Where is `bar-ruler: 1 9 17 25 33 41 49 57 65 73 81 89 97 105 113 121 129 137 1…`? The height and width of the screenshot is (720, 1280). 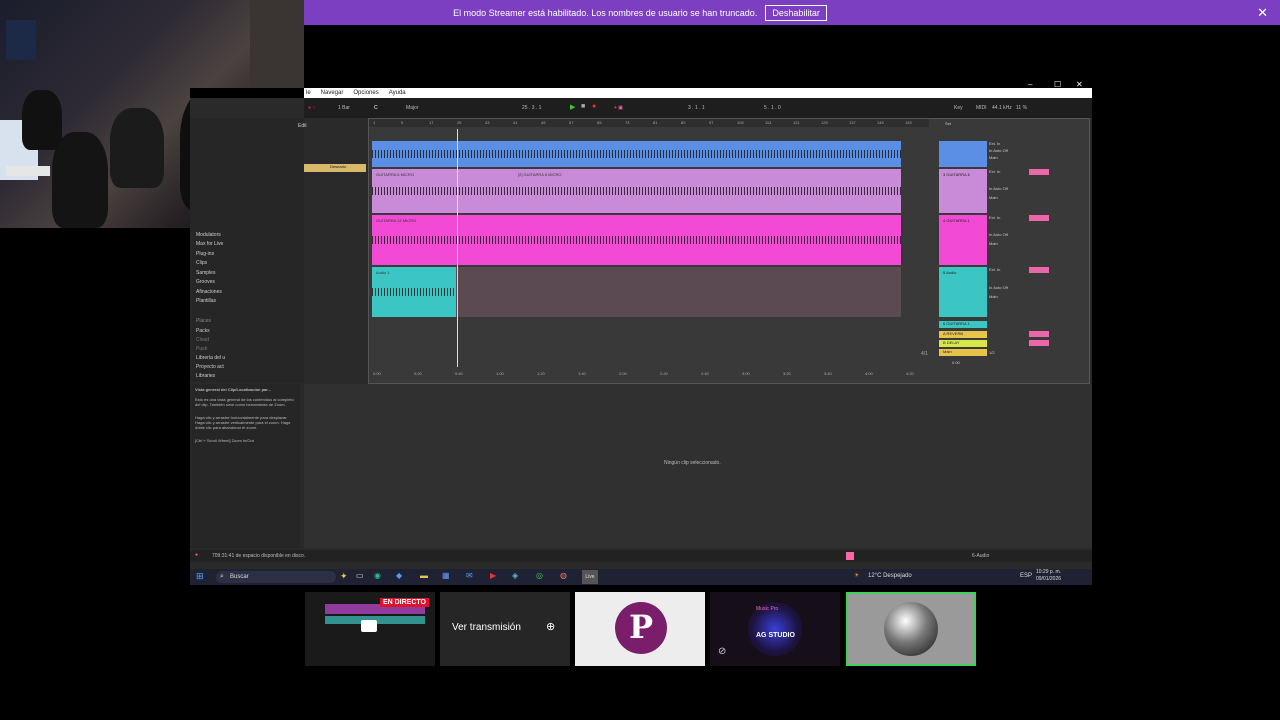
bar-ruler: 1 9 17 25 33 41 49 57 65 73 81 89 97 105 113 121 129 137 1… is located at coordinates (649, 123).